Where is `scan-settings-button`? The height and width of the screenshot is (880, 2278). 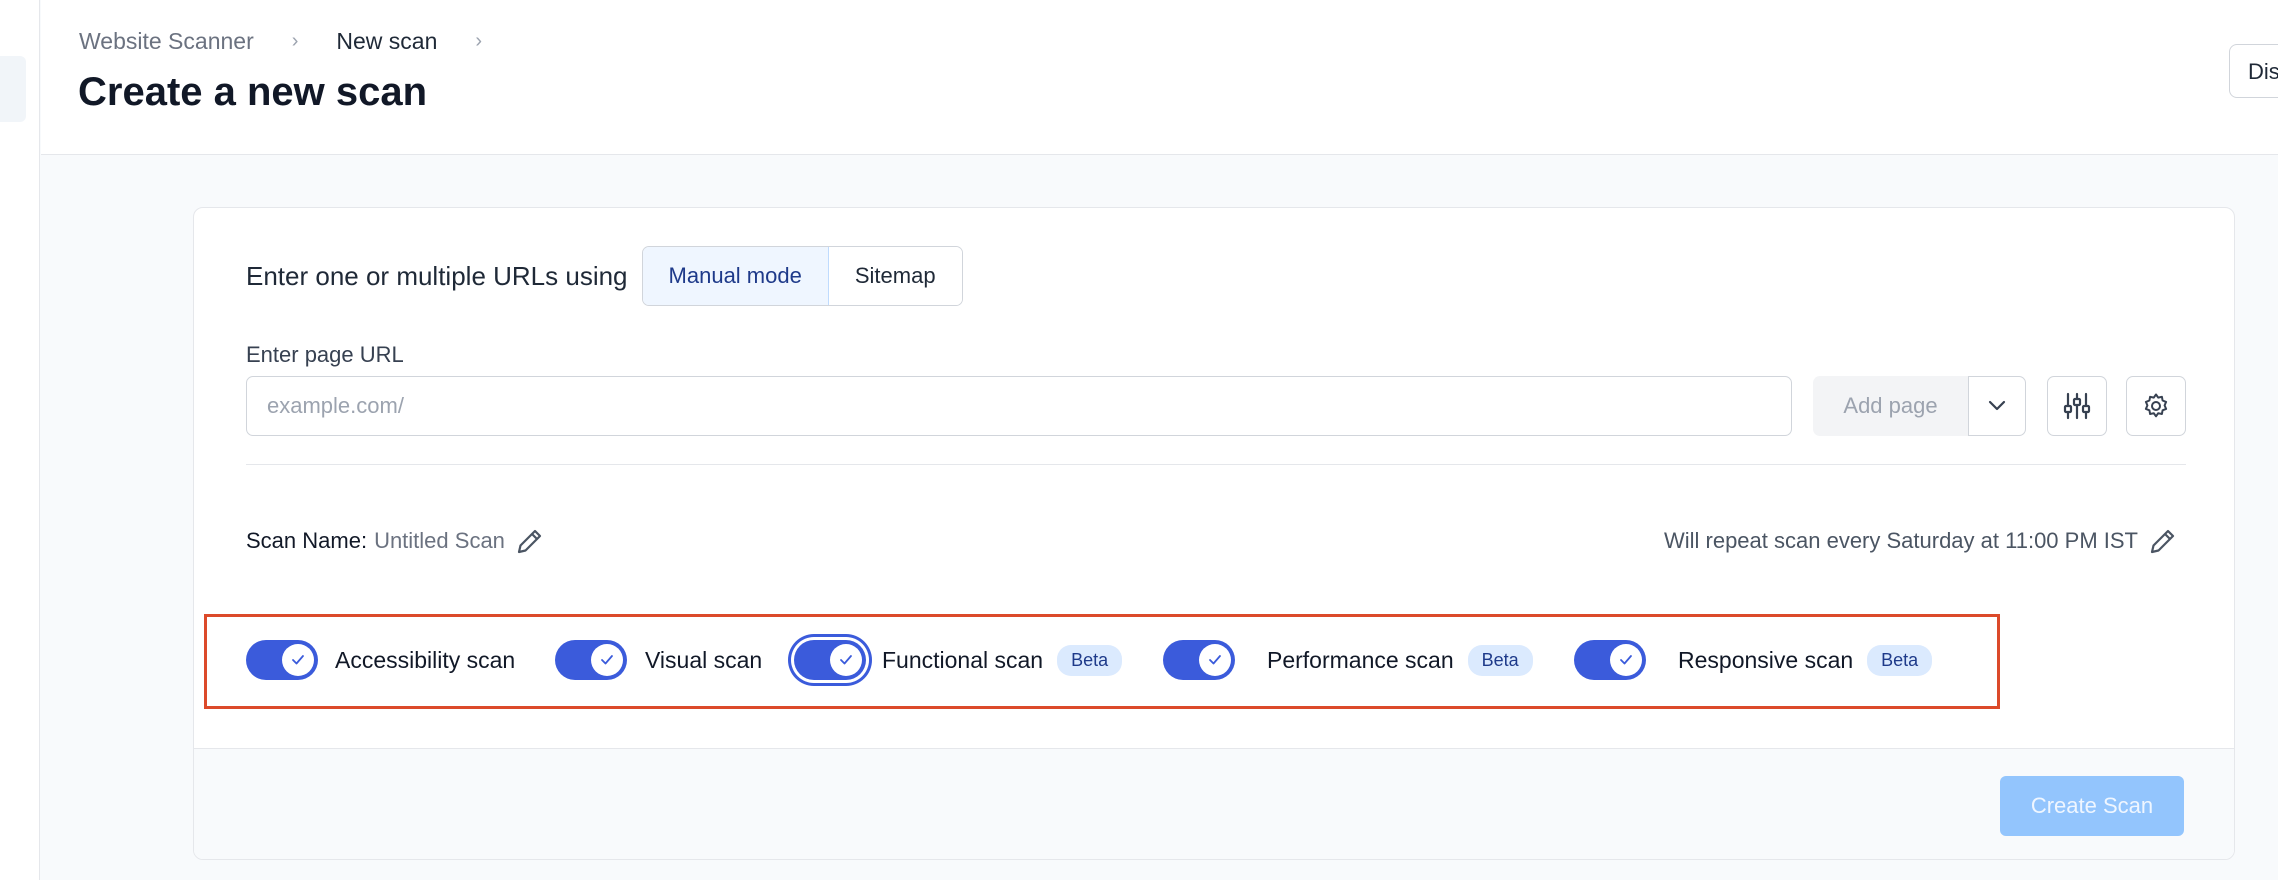 scan-settings-button is located at coordinates (2156, 406).